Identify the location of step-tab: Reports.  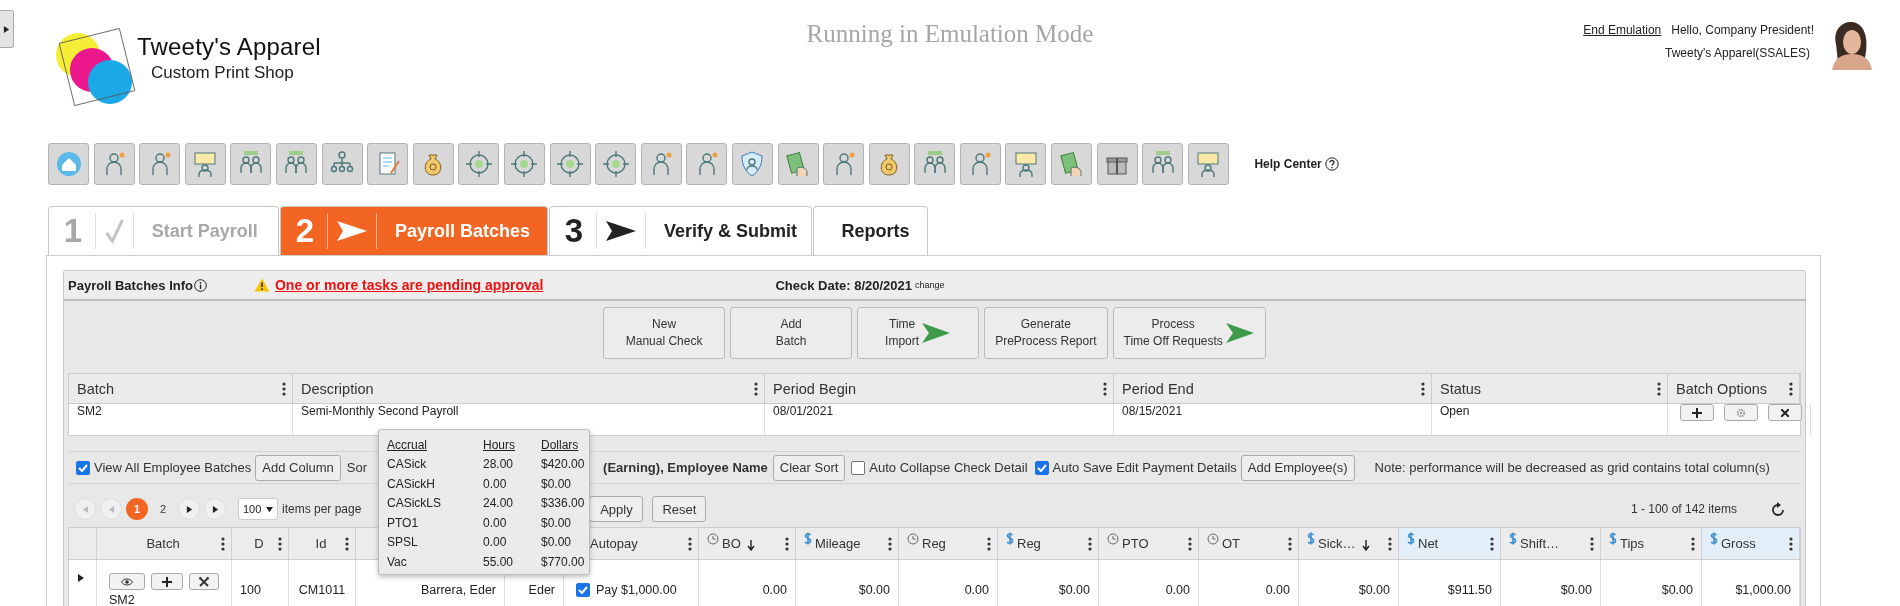
(870, 230).